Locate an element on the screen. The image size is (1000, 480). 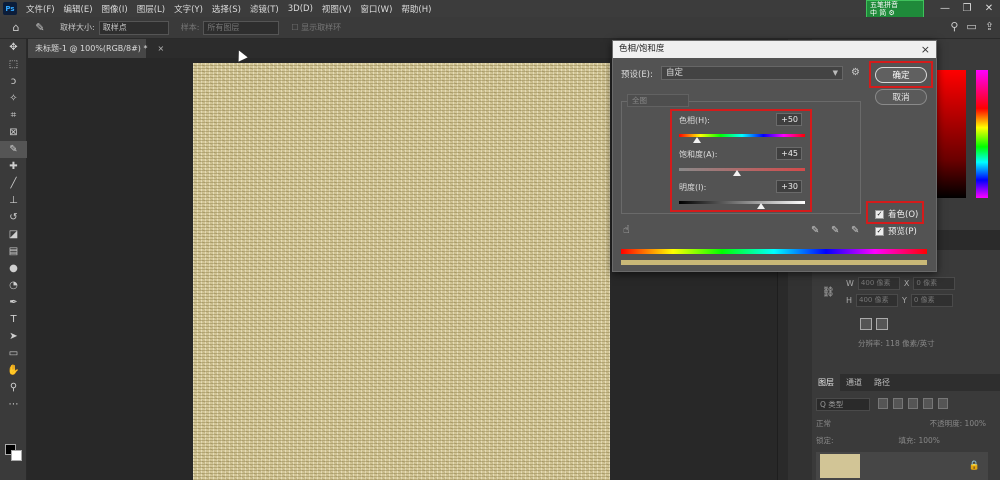
share-icon: ⇪ is located at coordinates (989, 26).